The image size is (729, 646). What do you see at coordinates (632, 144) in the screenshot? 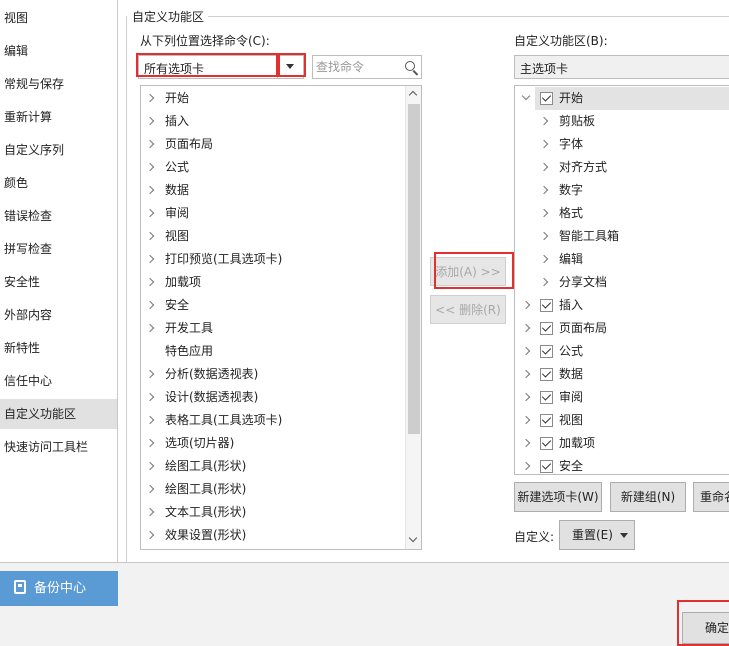
I see `tree-item: 字体` at bounding box center [632, 144].